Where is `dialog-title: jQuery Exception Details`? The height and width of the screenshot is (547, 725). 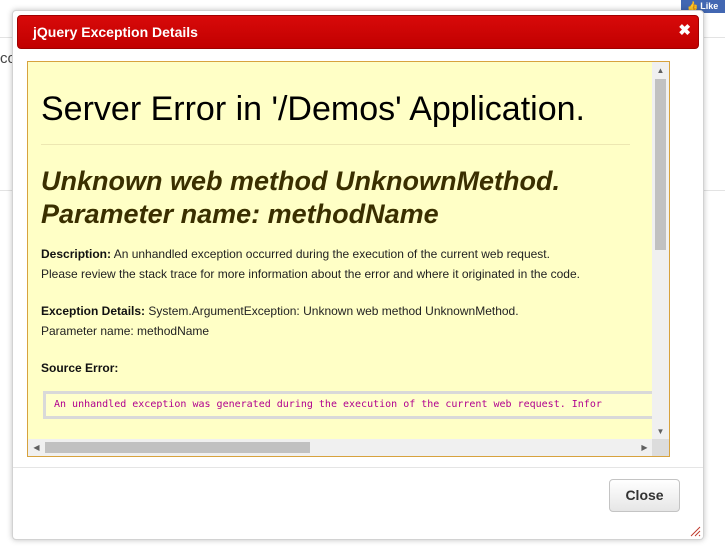
dialog-title: jQuery Exception Details is located at coordinates (115, 32).